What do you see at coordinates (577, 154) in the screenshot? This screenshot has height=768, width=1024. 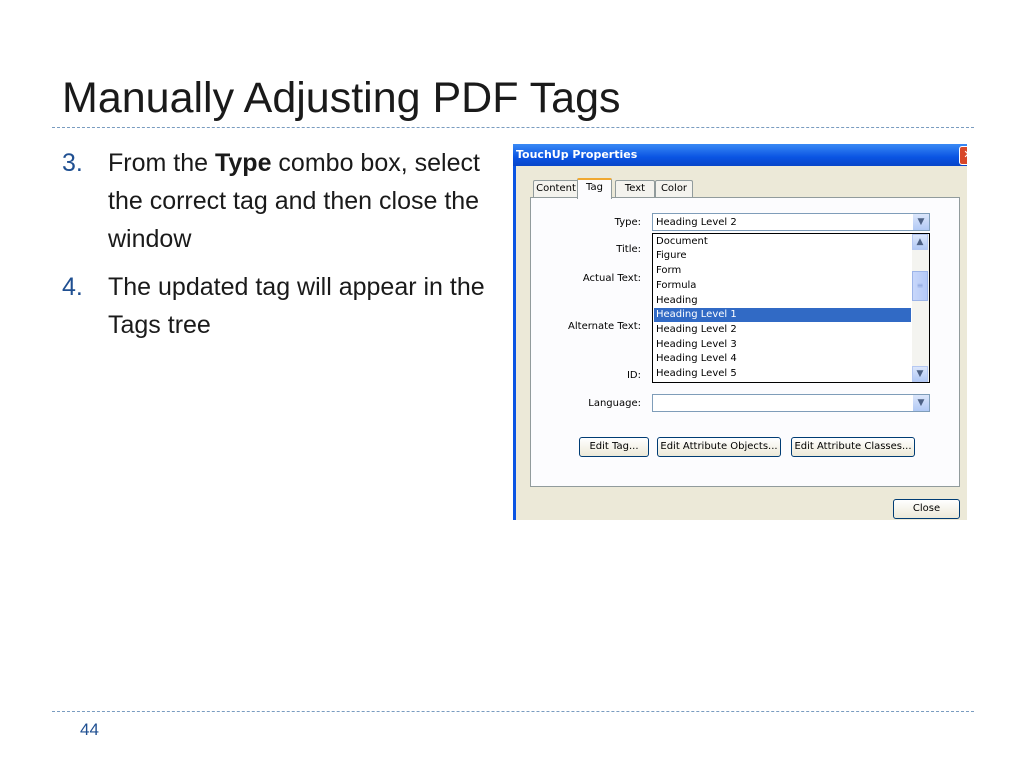 I see `dialog-title: TouchUp Properties` at bounding box center [577, 154].